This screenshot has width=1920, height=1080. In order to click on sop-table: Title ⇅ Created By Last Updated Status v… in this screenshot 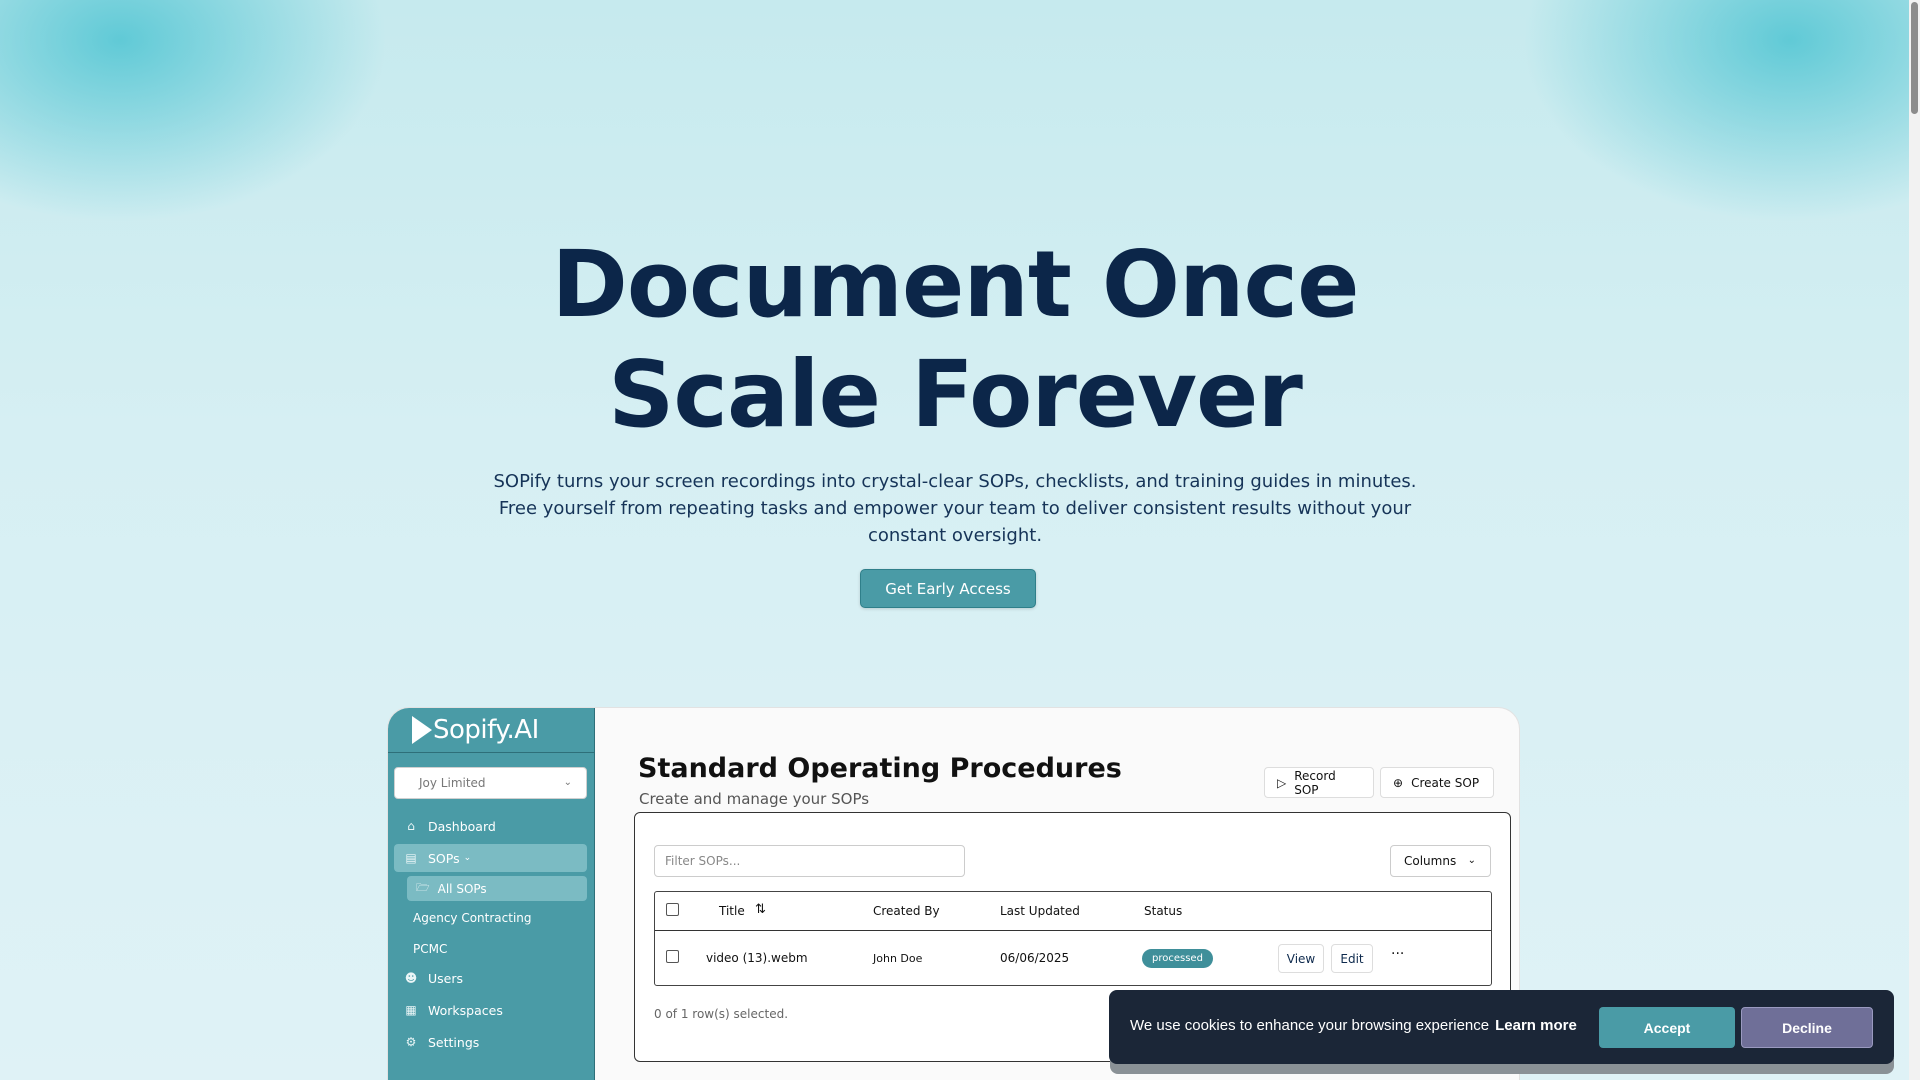, I will do `click(1073, 938)`.